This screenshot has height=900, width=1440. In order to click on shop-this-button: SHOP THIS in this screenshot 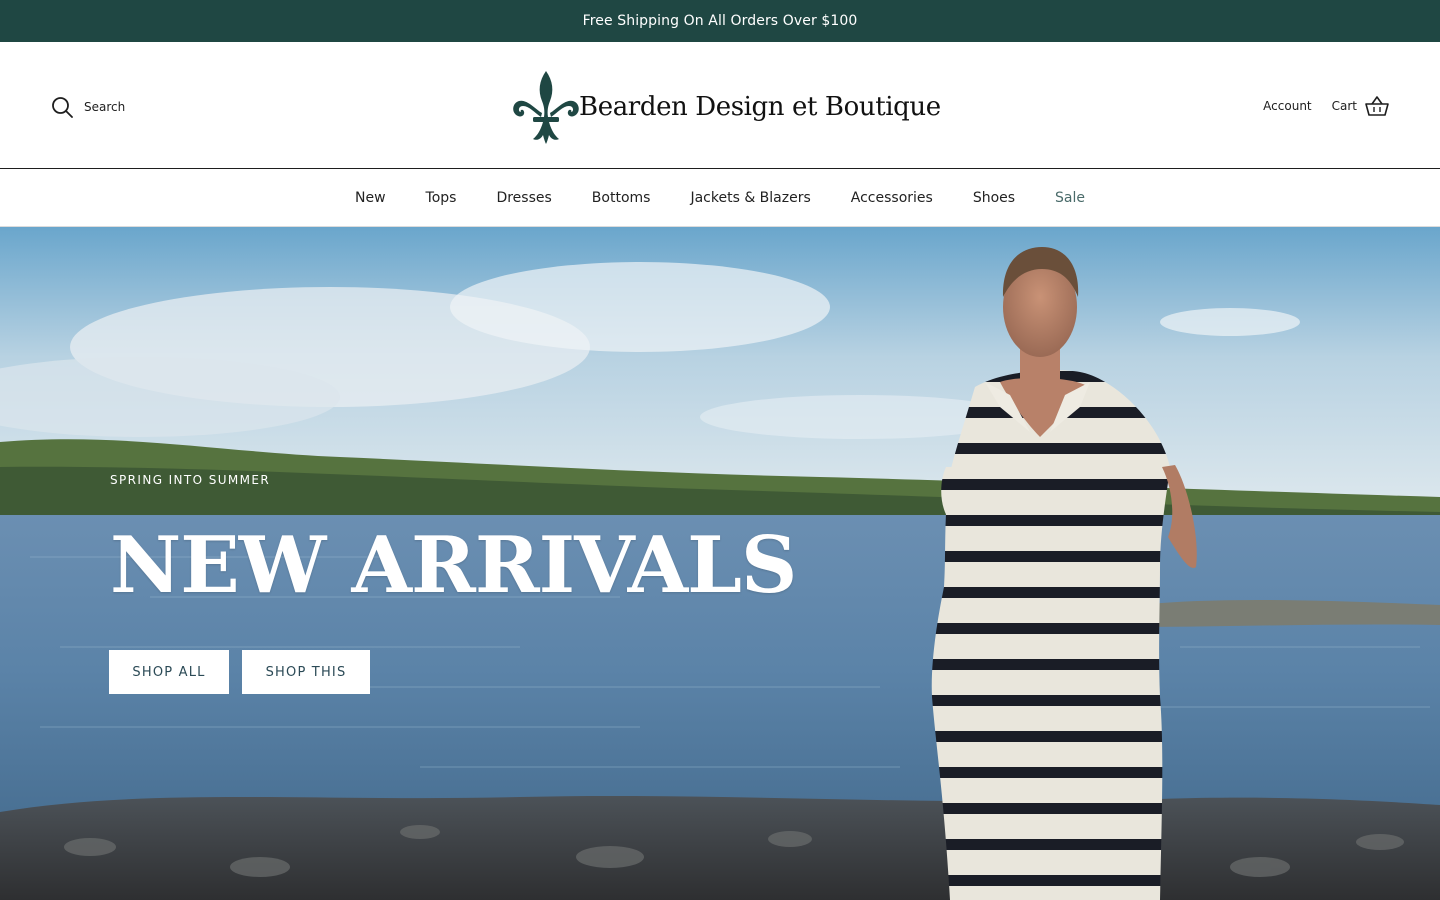, I will do `click(306, 672)`.